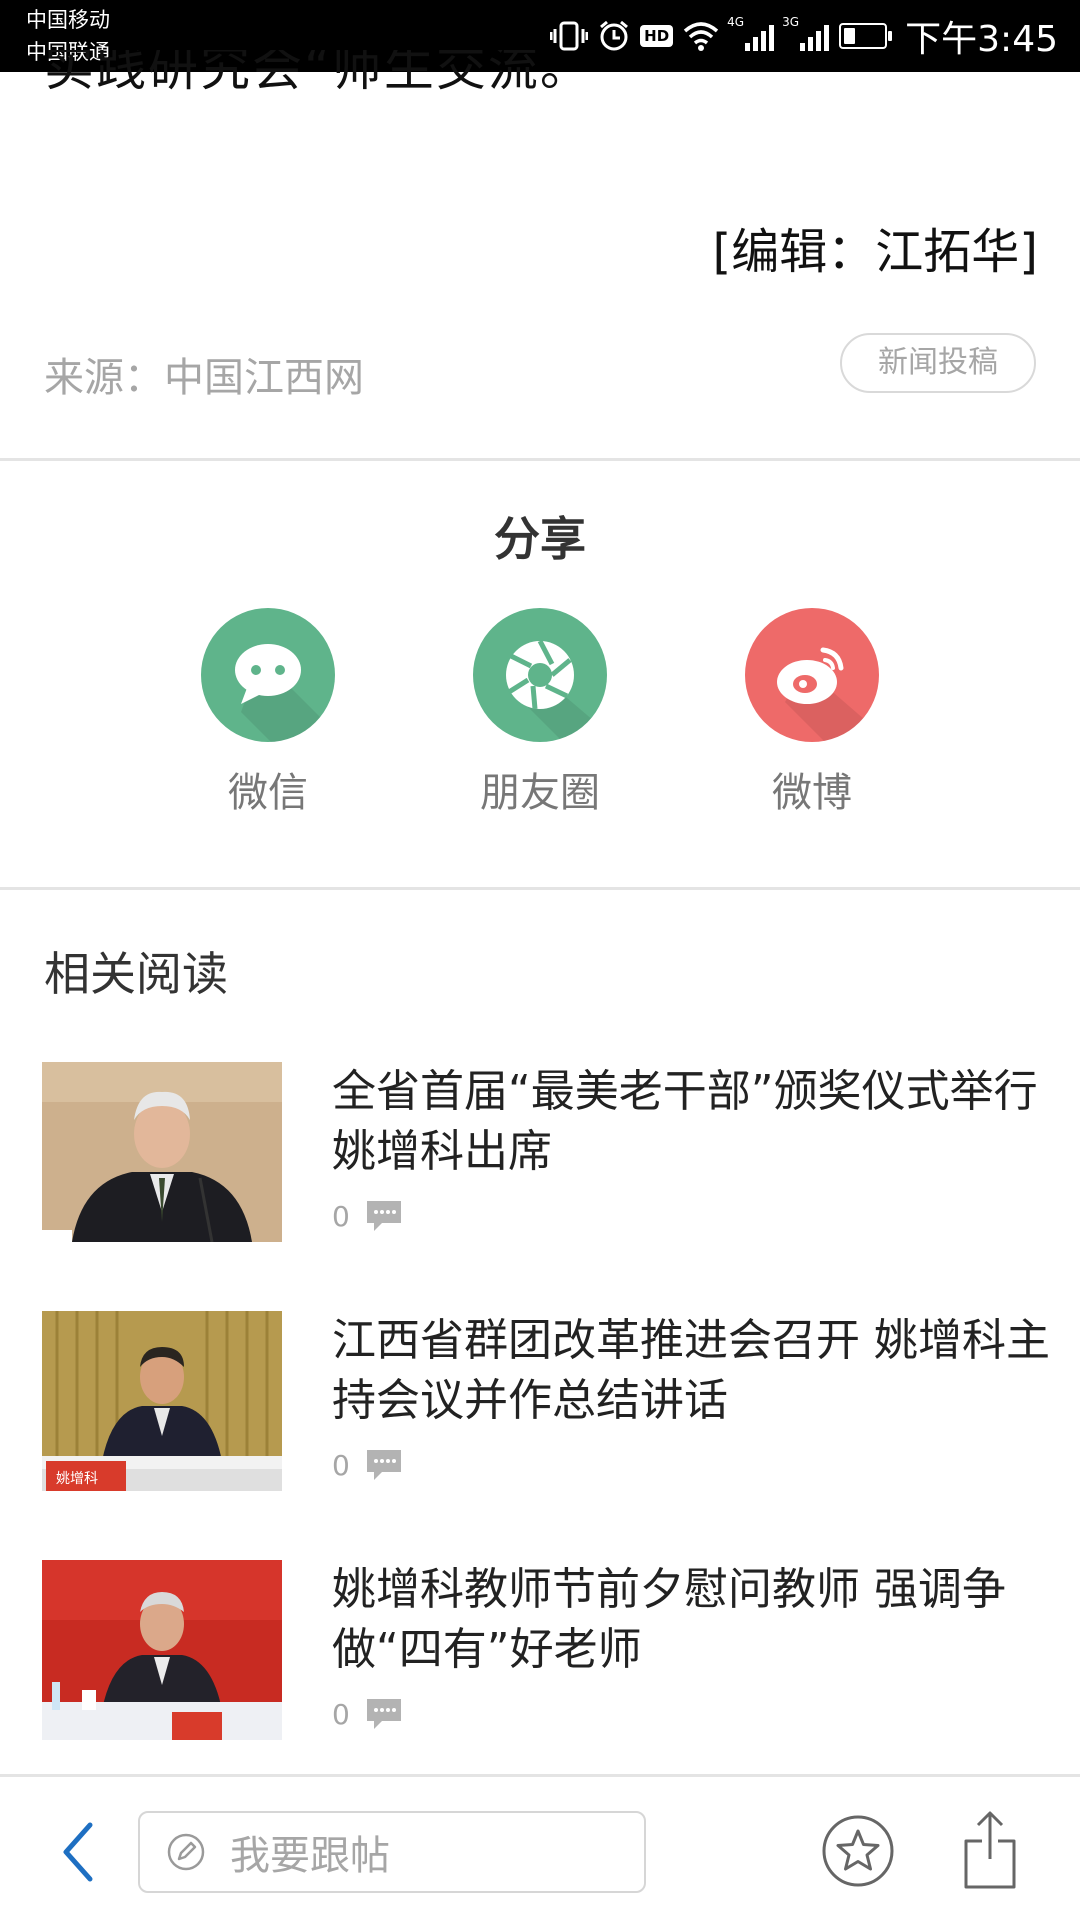  What do you see at coordinates (310, 1856) in the screenshot?
I see `reply-placeholder: 我要跟帖` at bounding box center [310, 1856].